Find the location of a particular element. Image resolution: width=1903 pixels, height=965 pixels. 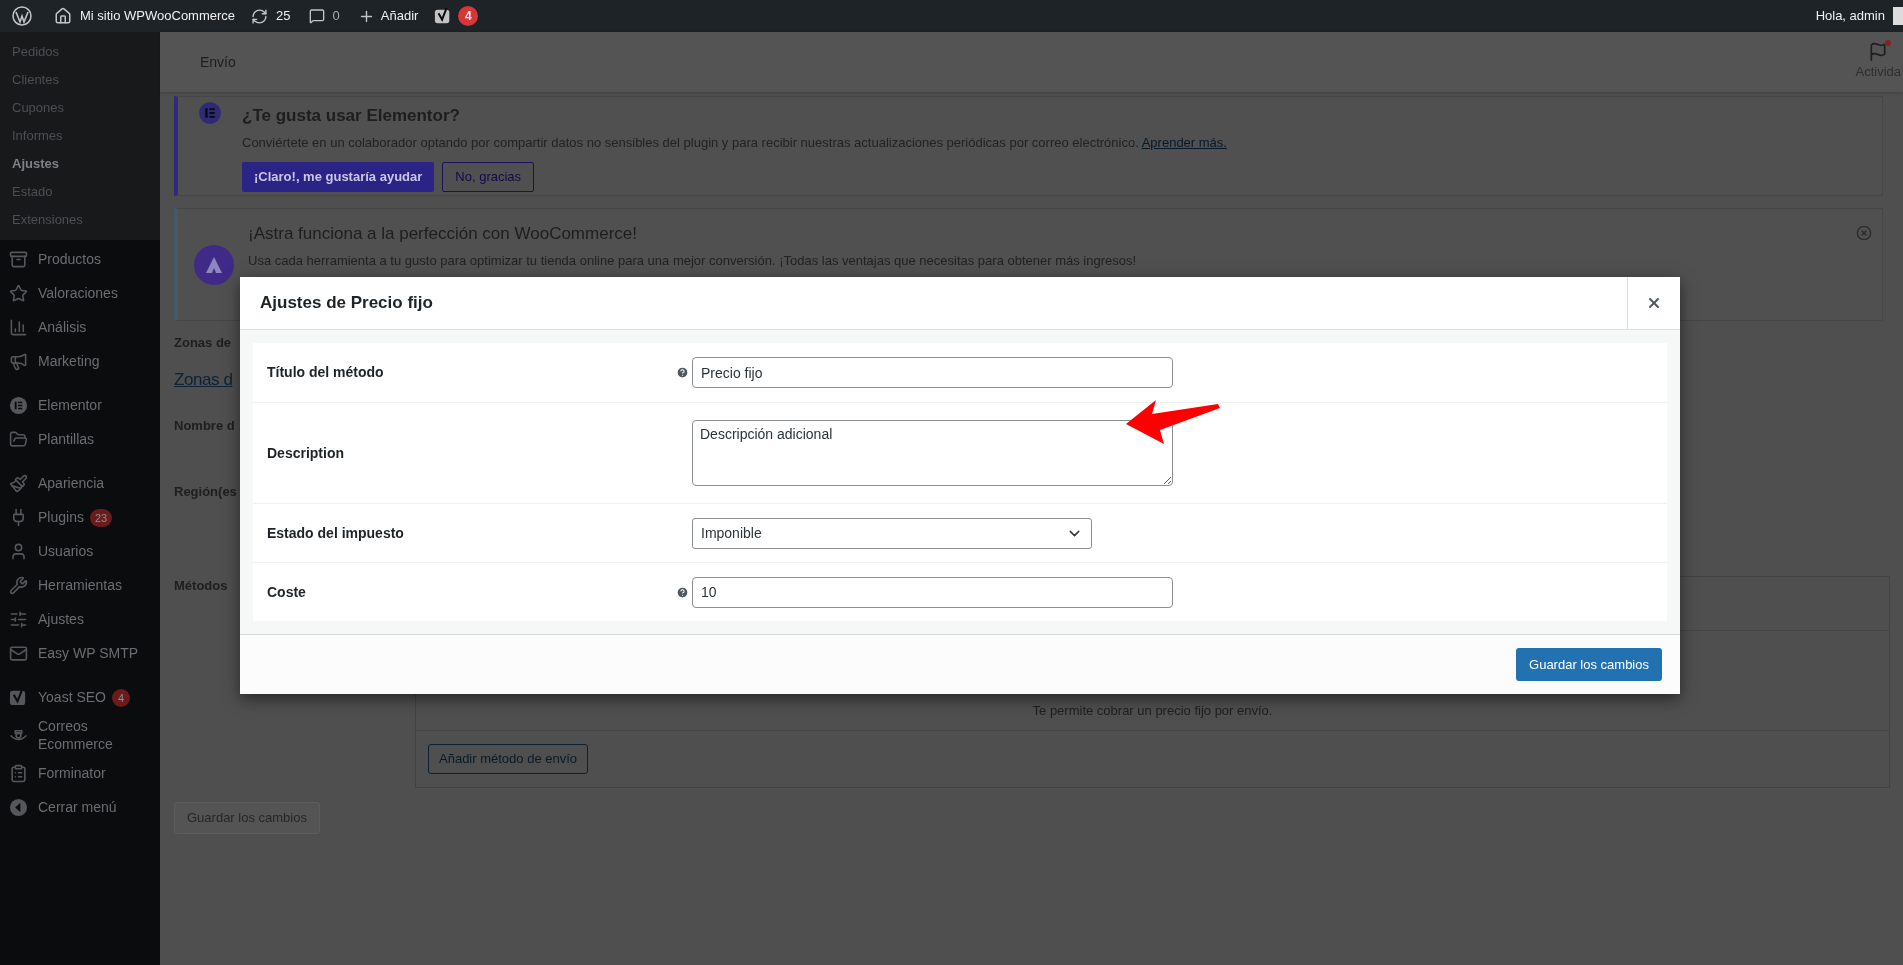

select-field: Imponible is located at coordinates (892, 533).